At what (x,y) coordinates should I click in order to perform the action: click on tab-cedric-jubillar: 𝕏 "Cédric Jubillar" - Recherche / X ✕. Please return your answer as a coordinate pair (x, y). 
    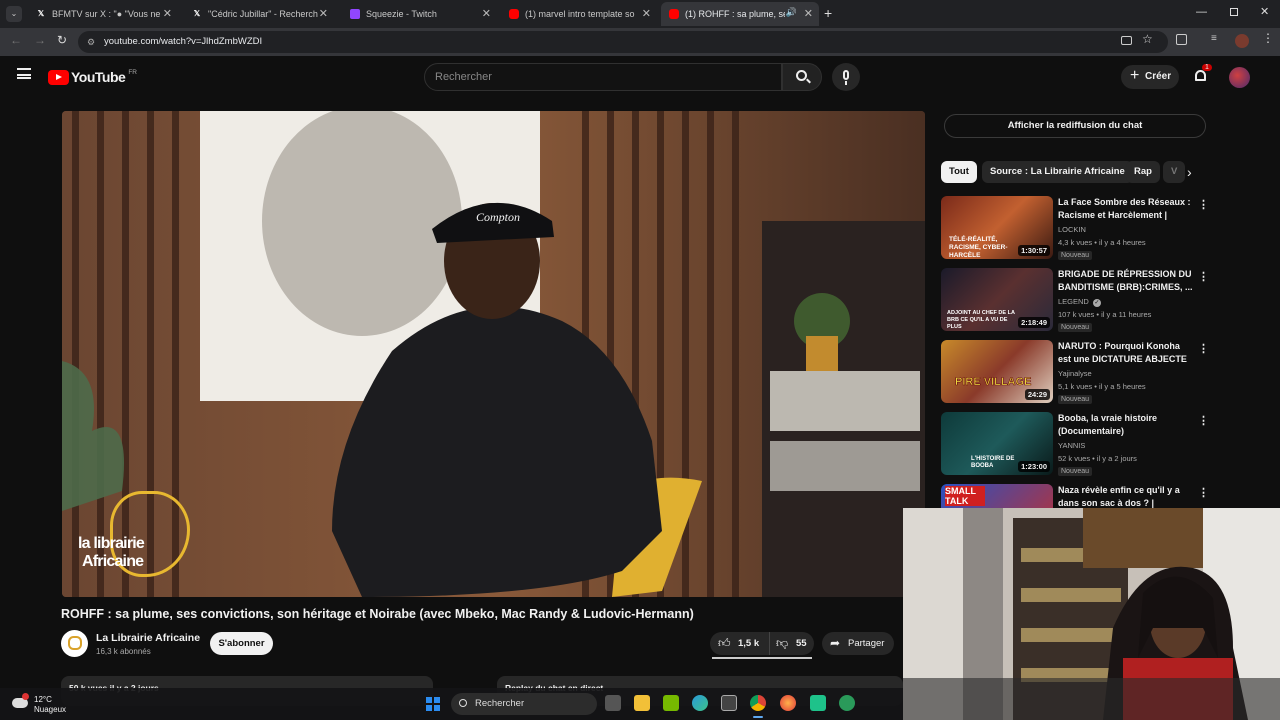
    Looking at the image, I should click on (259, 14).